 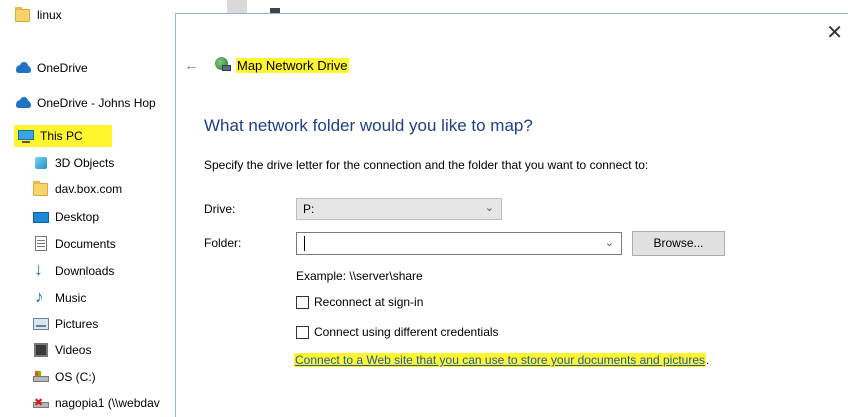 I want to click on network-drive-disconnected-icon, so click(x=41, y=403).